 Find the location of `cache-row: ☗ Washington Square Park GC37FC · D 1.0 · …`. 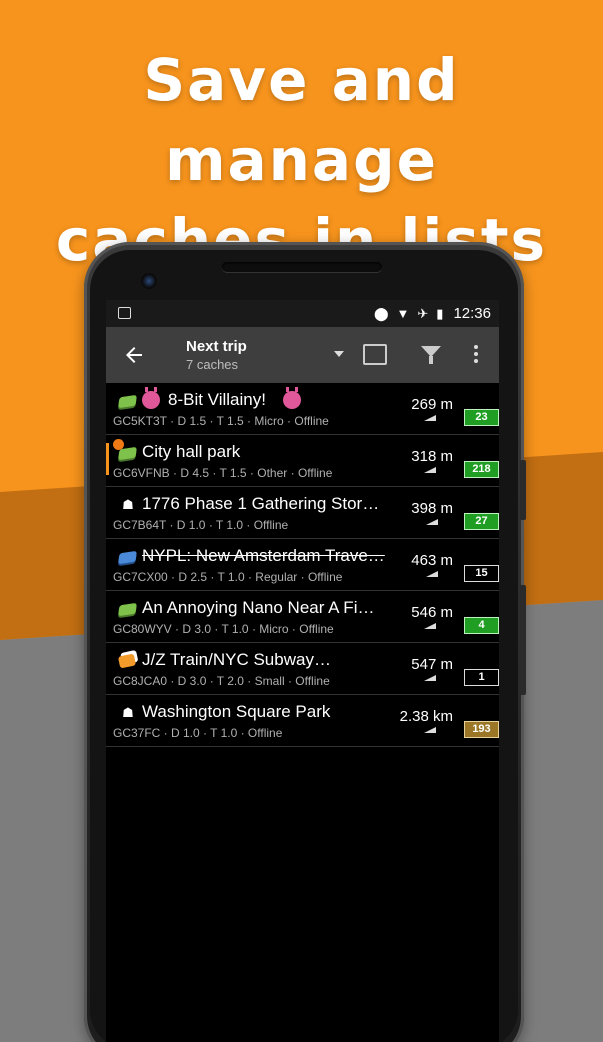

cache-row: ☗ Washington Square Park GC37FC · D 1.0 · … is located at coordinates (302, 721).